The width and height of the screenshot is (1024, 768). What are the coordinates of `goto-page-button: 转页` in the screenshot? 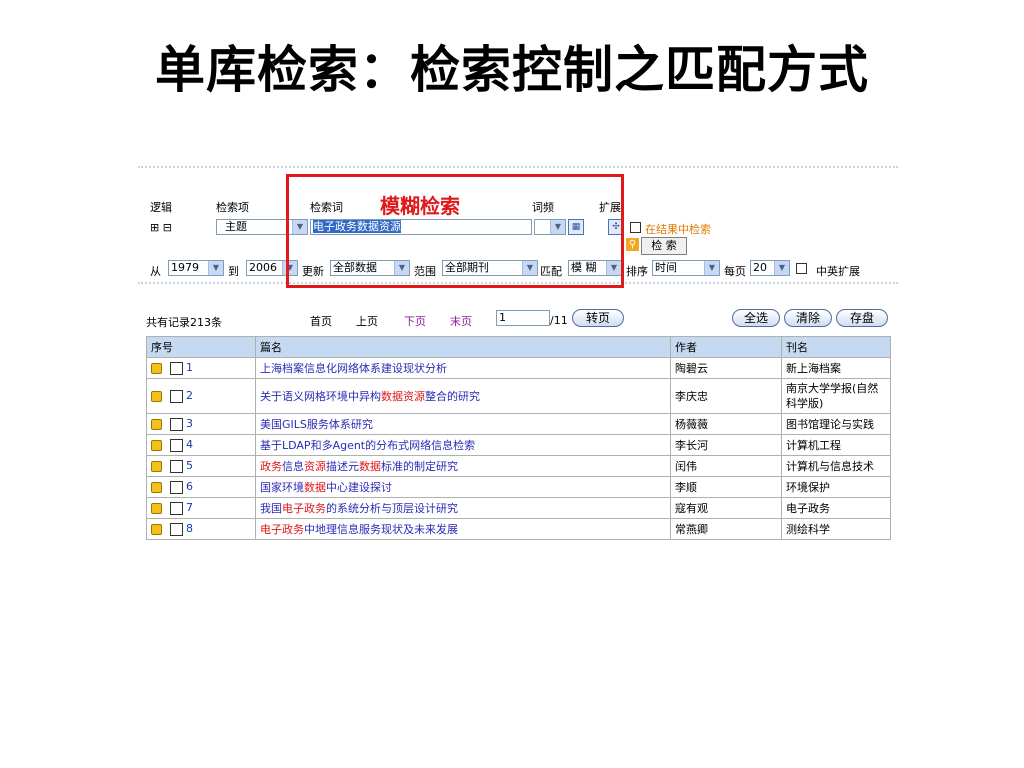 It's located at (598, 318).